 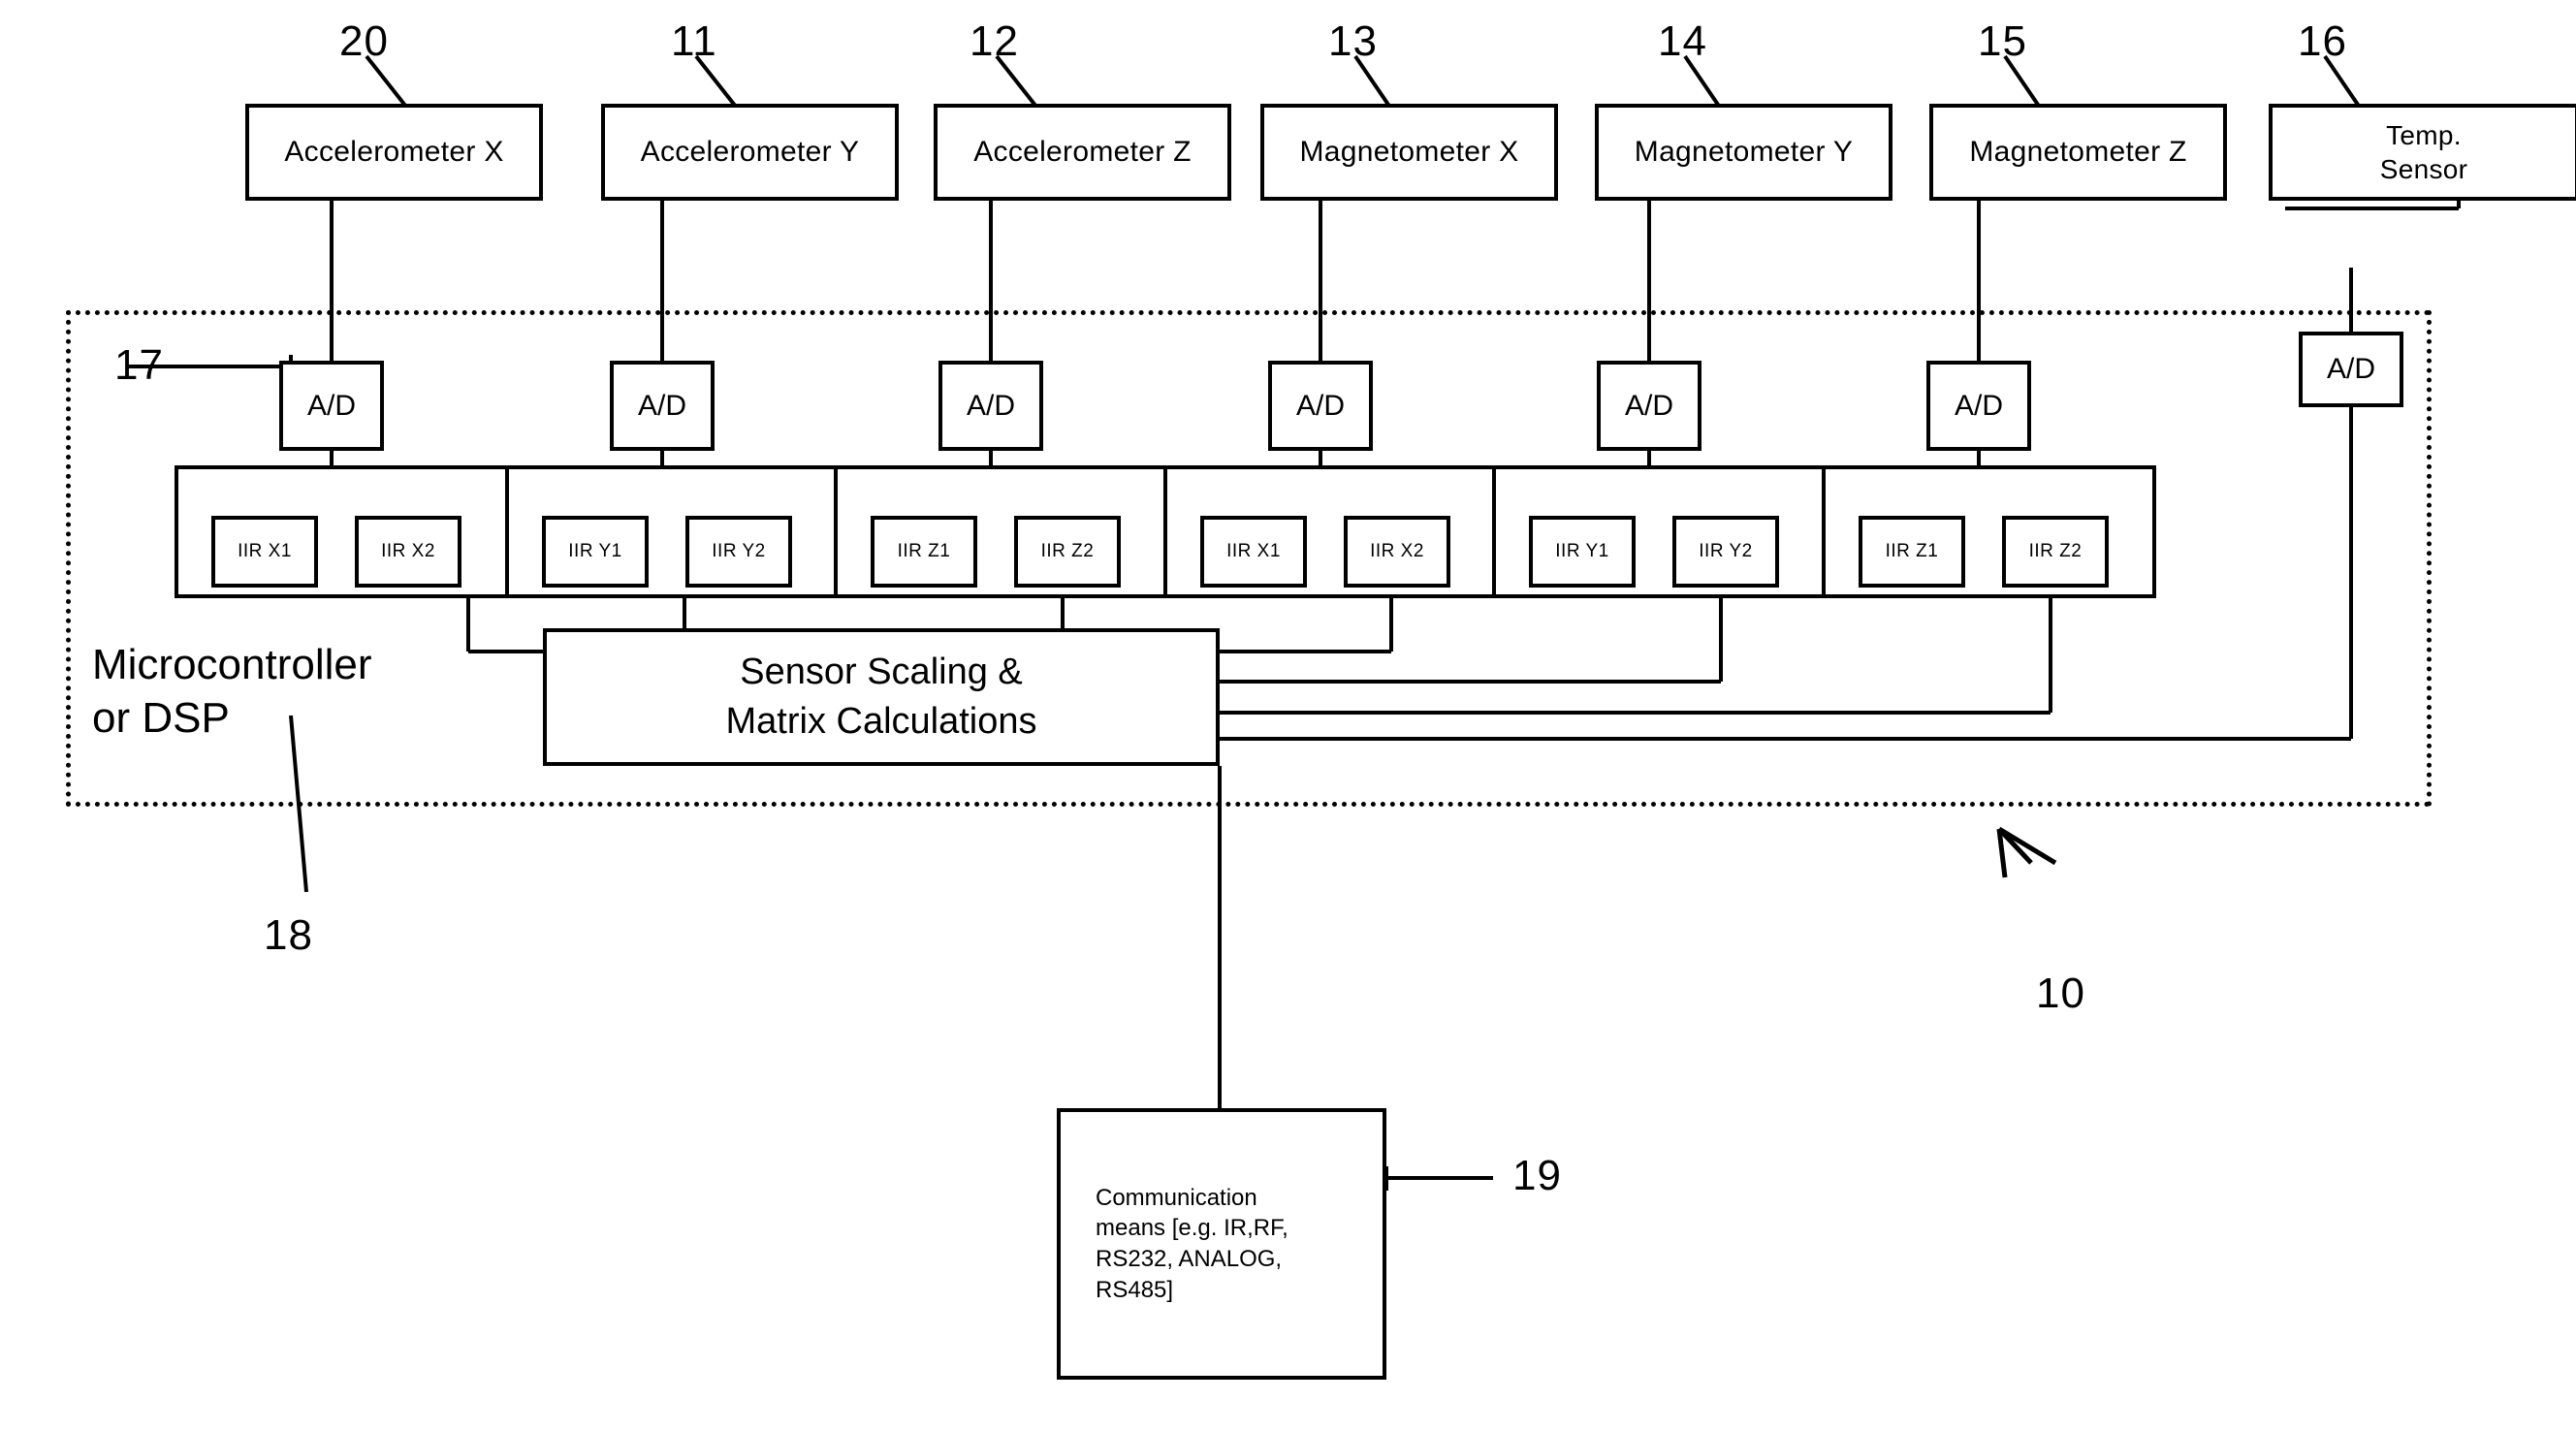 I want to click on ref-number-11: 11, so click(x=694, y=41).